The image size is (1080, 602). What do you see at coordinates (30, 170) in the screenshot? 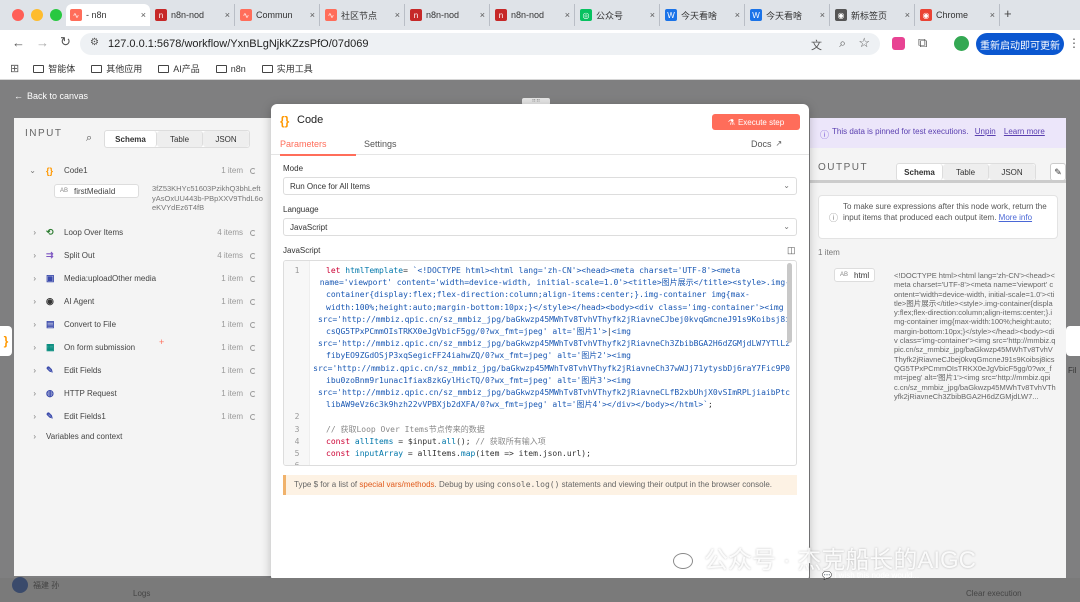
I see `chevron-down-icon: ⌄` at bounding box center [30, 170].